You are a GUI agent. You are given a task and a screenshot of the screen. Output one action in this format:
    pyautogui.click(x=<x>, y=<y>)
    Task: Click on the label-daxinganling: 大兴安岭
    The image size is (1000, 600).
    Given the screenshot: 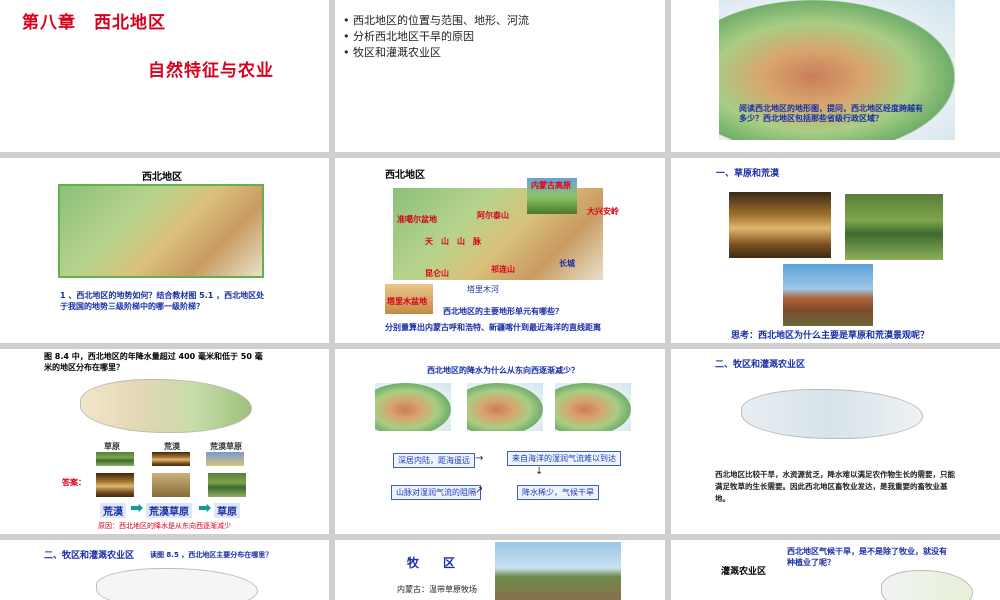 What is the action you would take?
    pyautogui.click(x=603, y=211)
    